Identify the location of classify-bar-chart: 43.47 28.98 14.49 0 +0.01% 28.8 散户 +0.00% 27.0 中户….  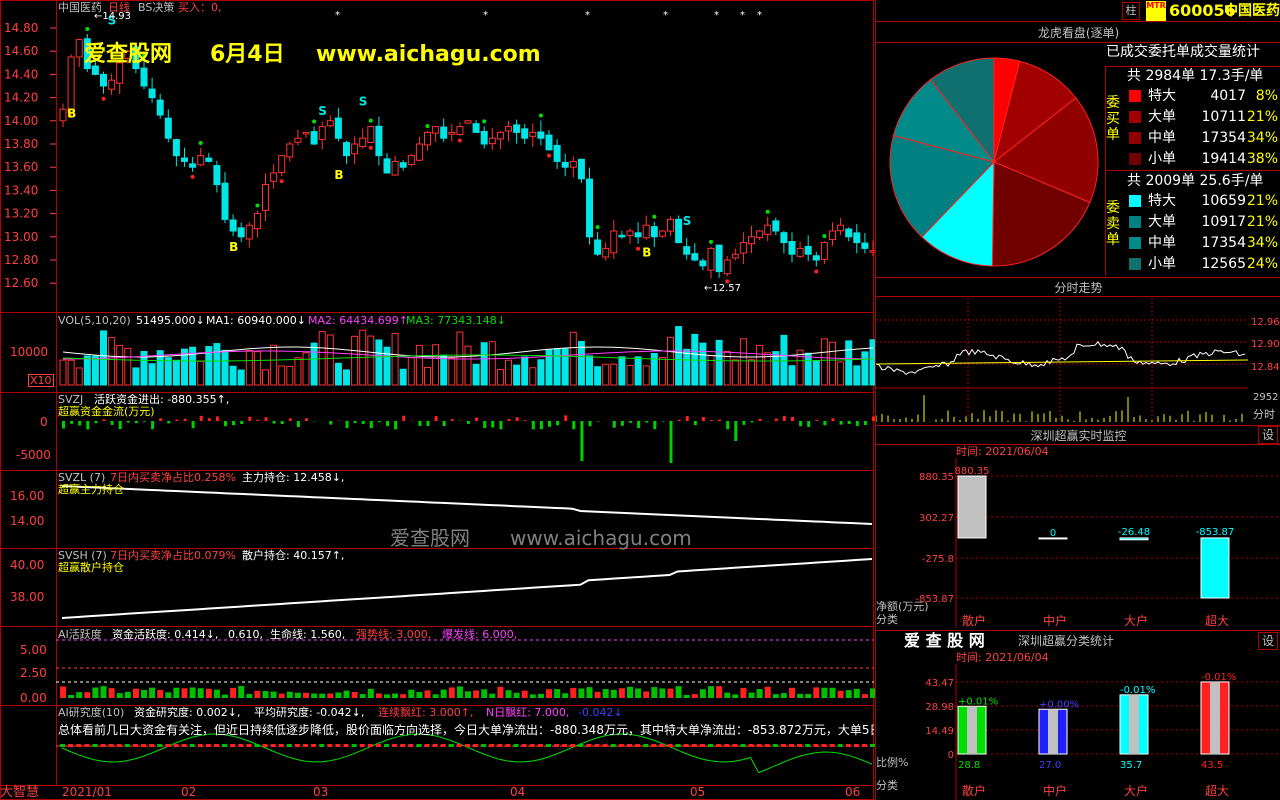
(1102, 732).